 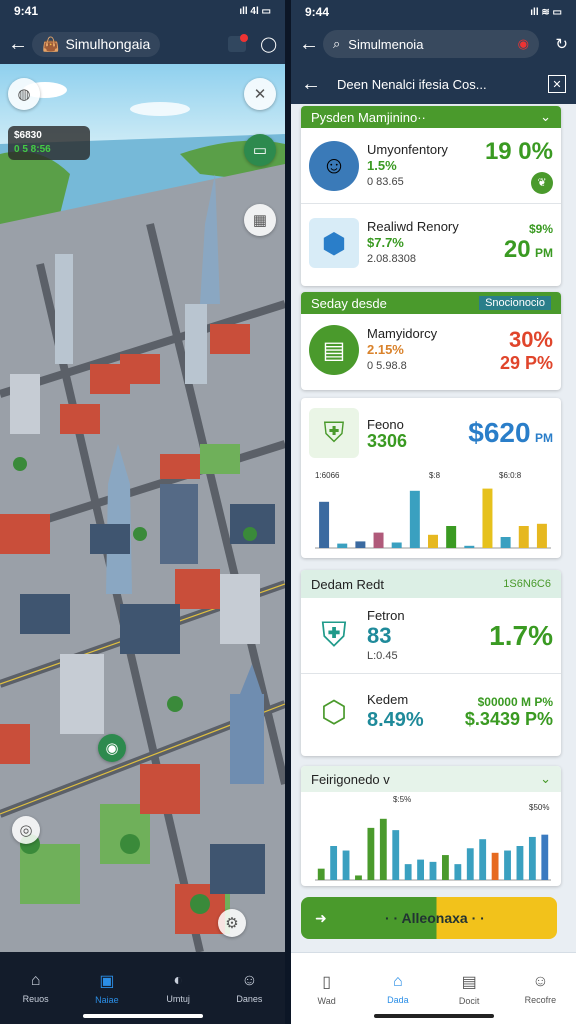 I want to click on item-name: Fetron, so click(x=386, y=615).